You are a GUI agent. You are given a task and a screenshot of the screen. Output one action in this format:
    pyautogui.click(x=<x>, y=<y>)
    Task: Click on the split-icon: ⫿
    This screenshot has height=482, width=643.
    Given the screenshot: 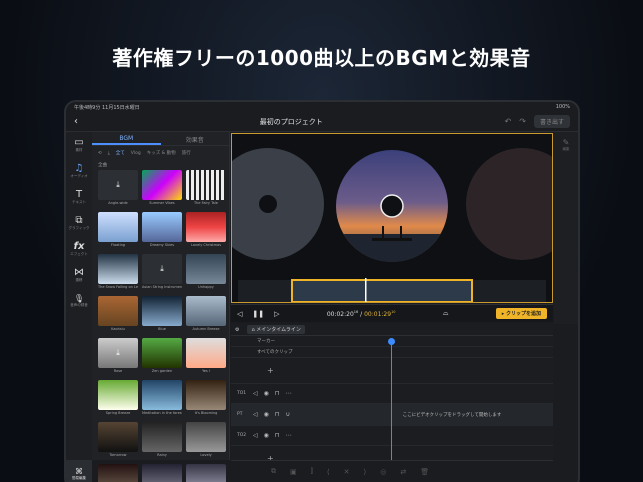 What is the action you would take?
    pyautogui.click(x=312, y=471)
    